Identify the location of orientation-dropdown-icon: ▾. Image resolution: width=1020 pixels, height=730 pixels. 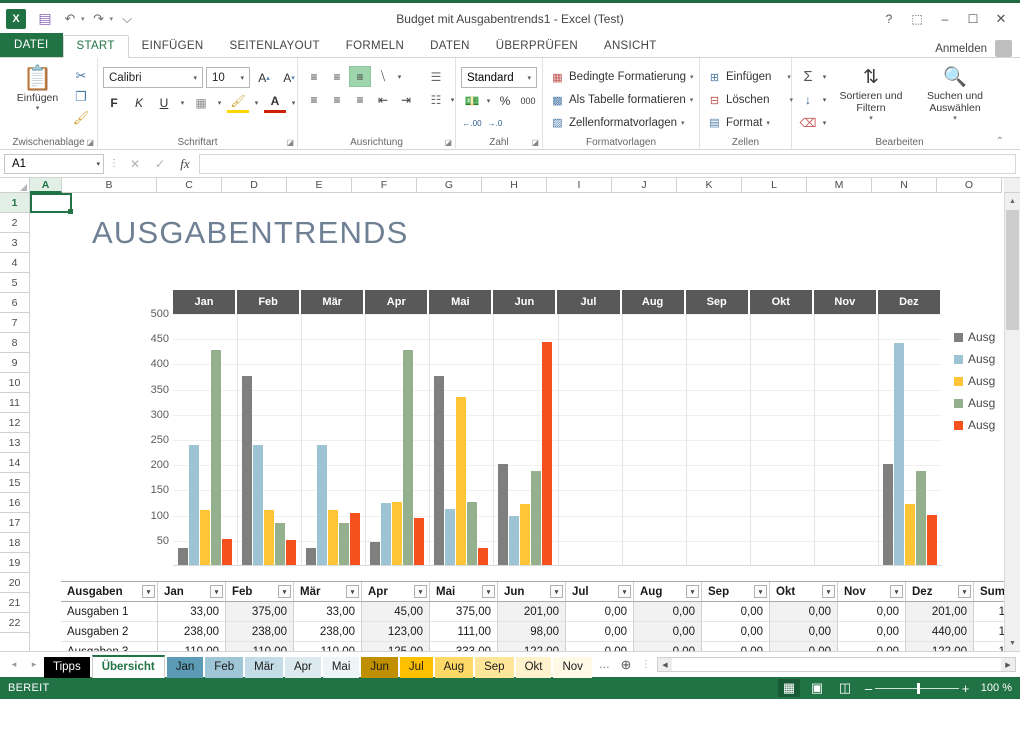
(399, 77).